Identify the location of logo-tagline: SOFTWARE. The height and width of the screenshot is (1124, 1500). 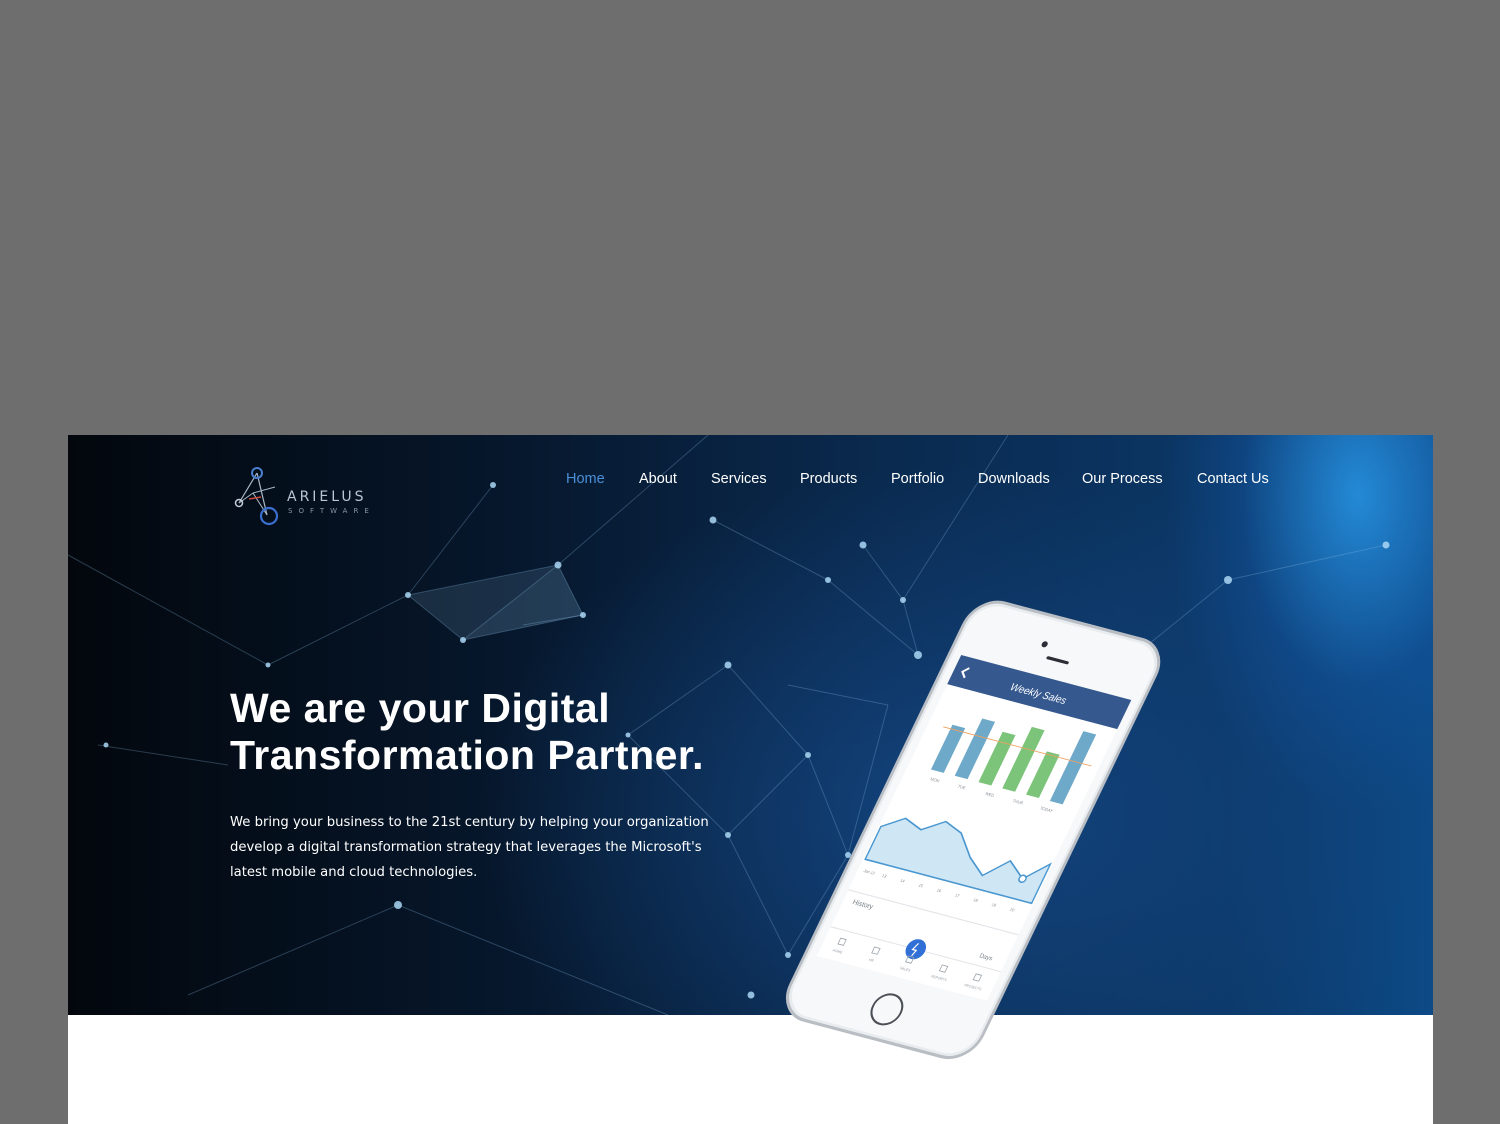
(331, 511).